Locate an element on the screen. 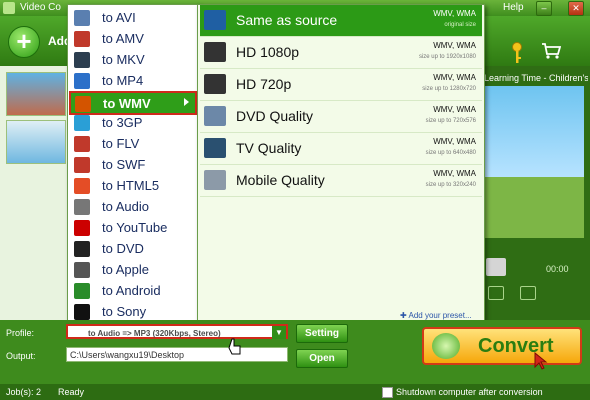 Image resolution: width=590 pixels, height=400 pixels. menu-item-android: to Android is located at coordinates (133, 290).